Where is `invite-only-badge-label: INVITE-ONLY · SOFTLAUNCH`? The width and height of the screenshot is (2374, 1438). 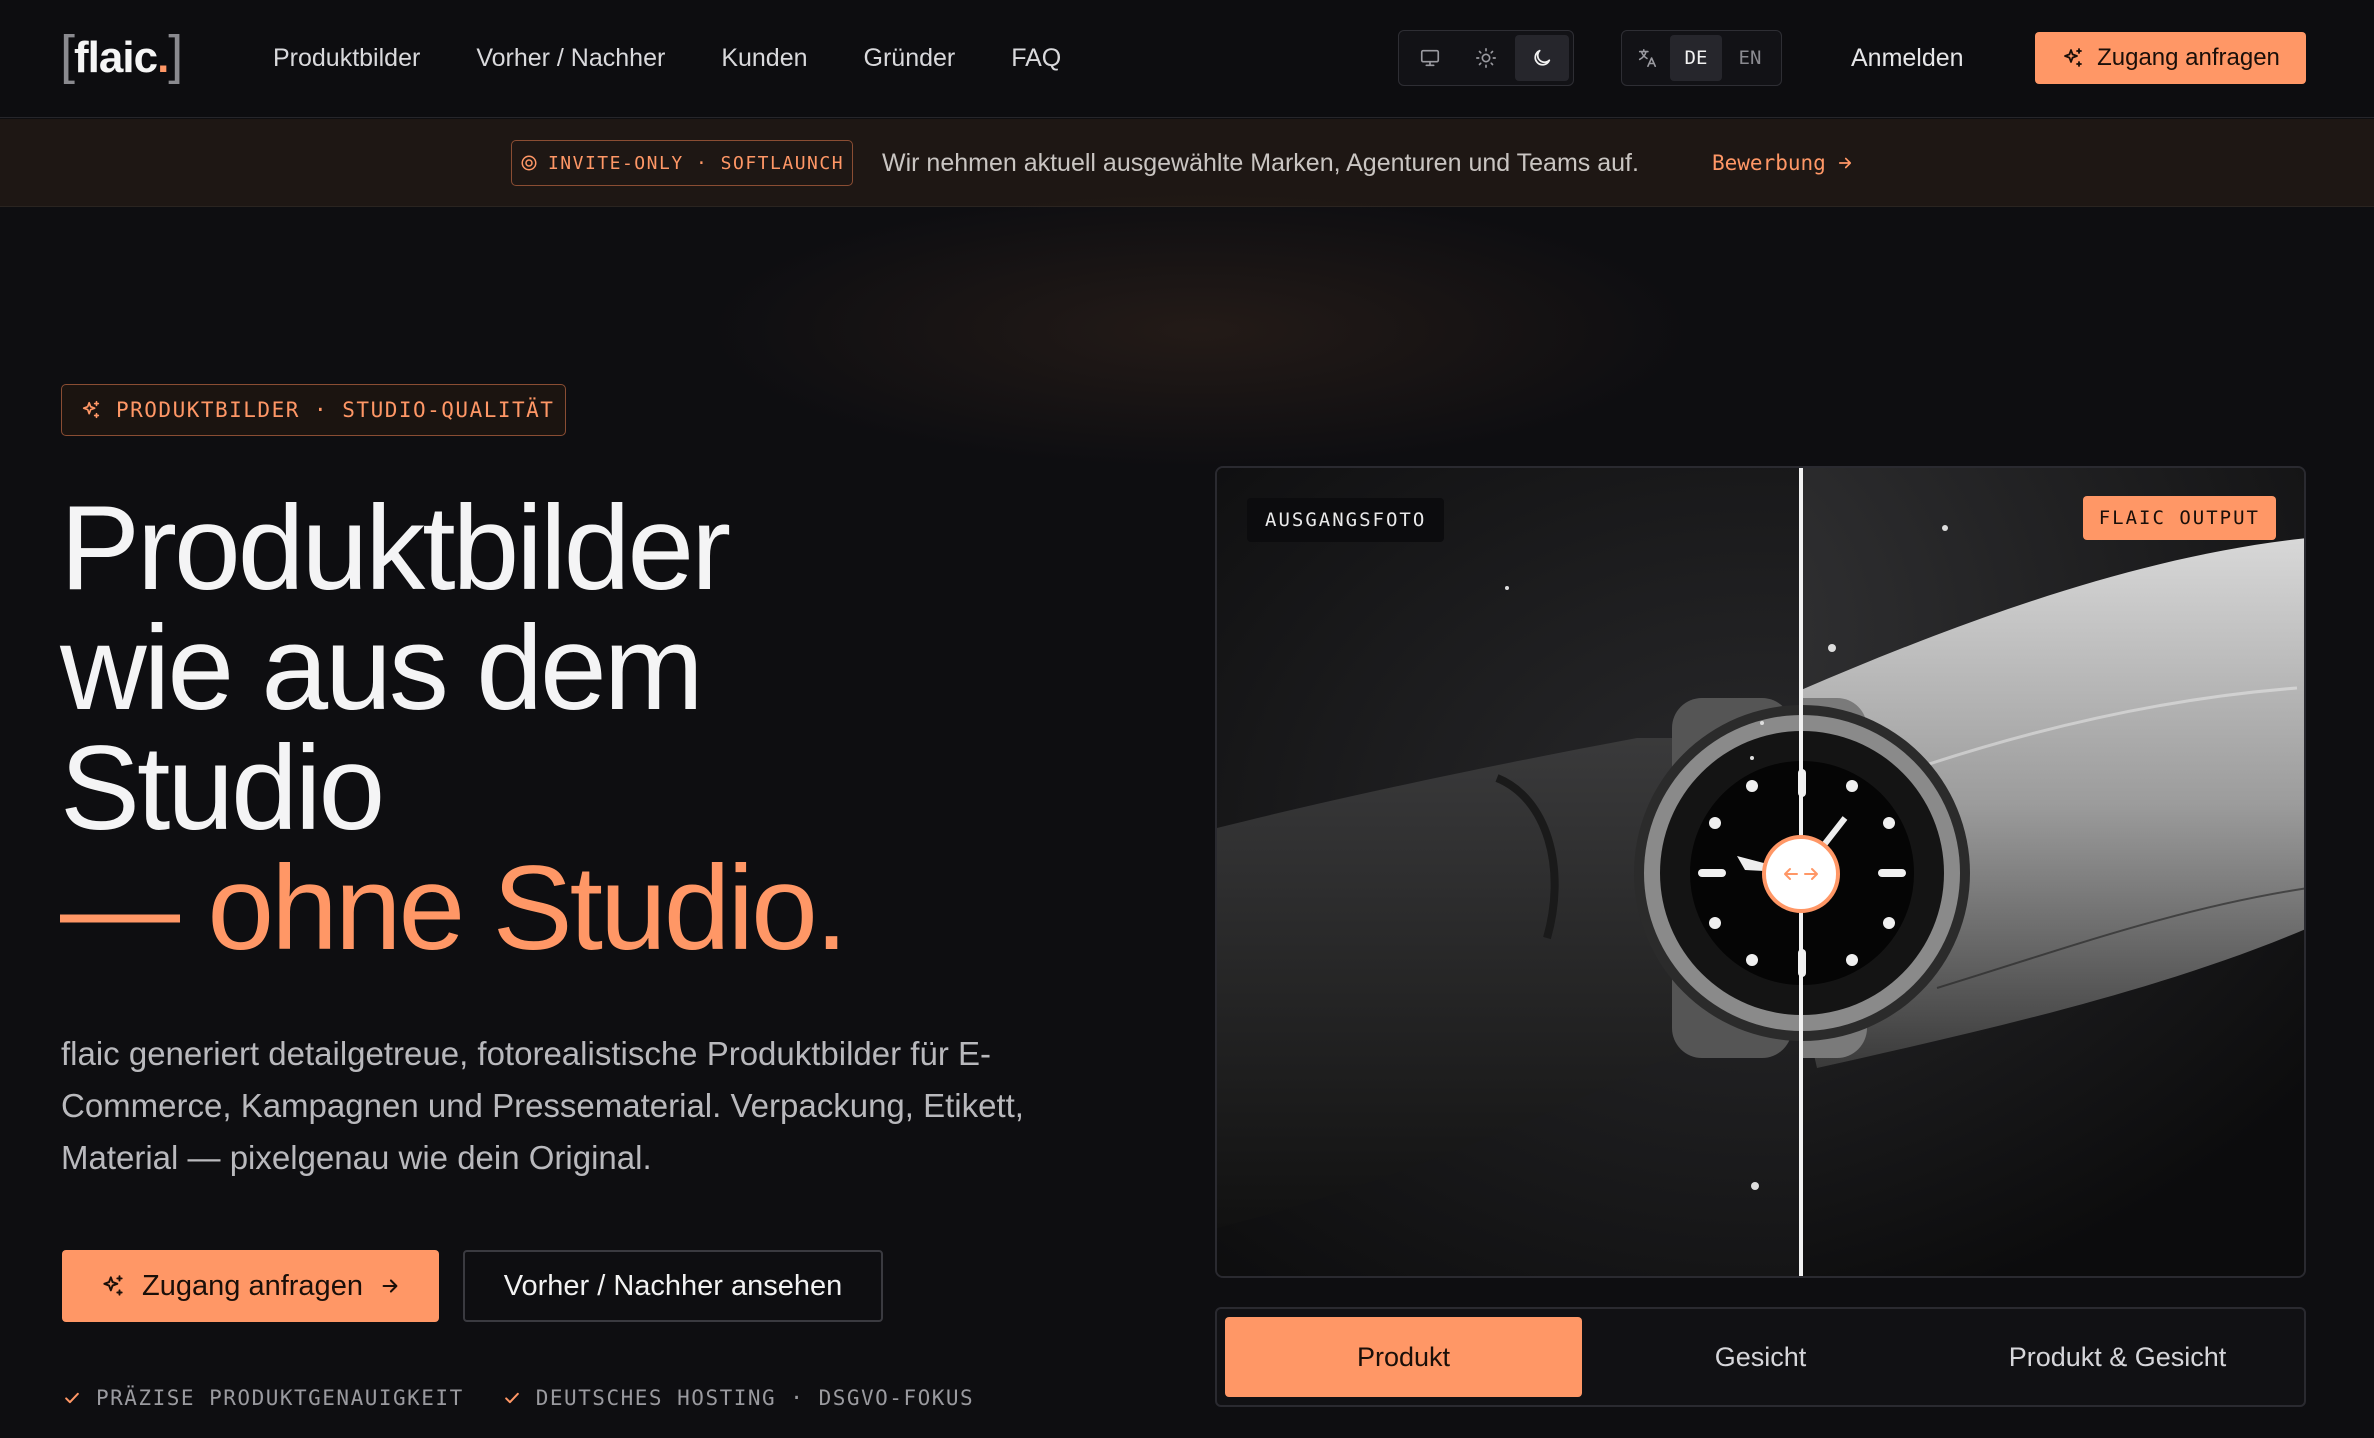 invite-only-badge-label: INVITE-ONLY · SOFTLAUNCH is located at coordinates (696, 163).